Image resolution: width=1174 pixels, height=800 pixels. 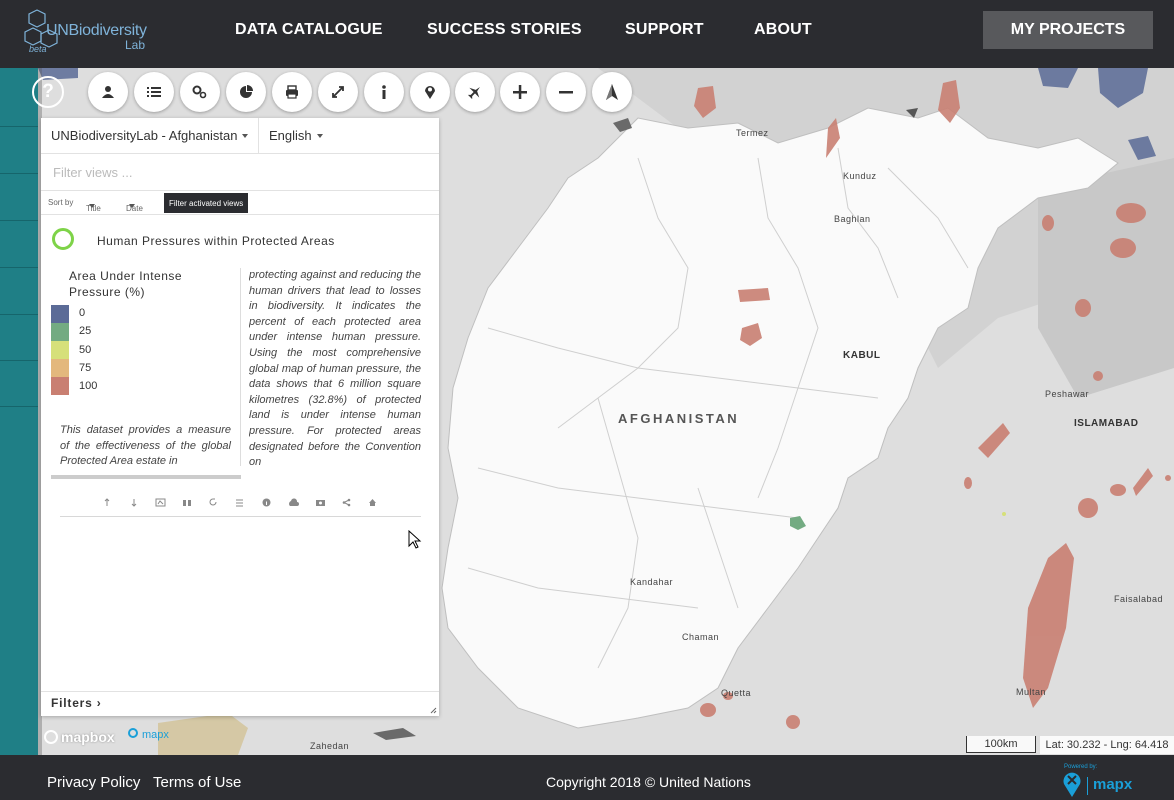 What do you see at coordinates (85, 350) in the screenshot?
I see `legend-label-50: 50` at bounding box center [85, 350].